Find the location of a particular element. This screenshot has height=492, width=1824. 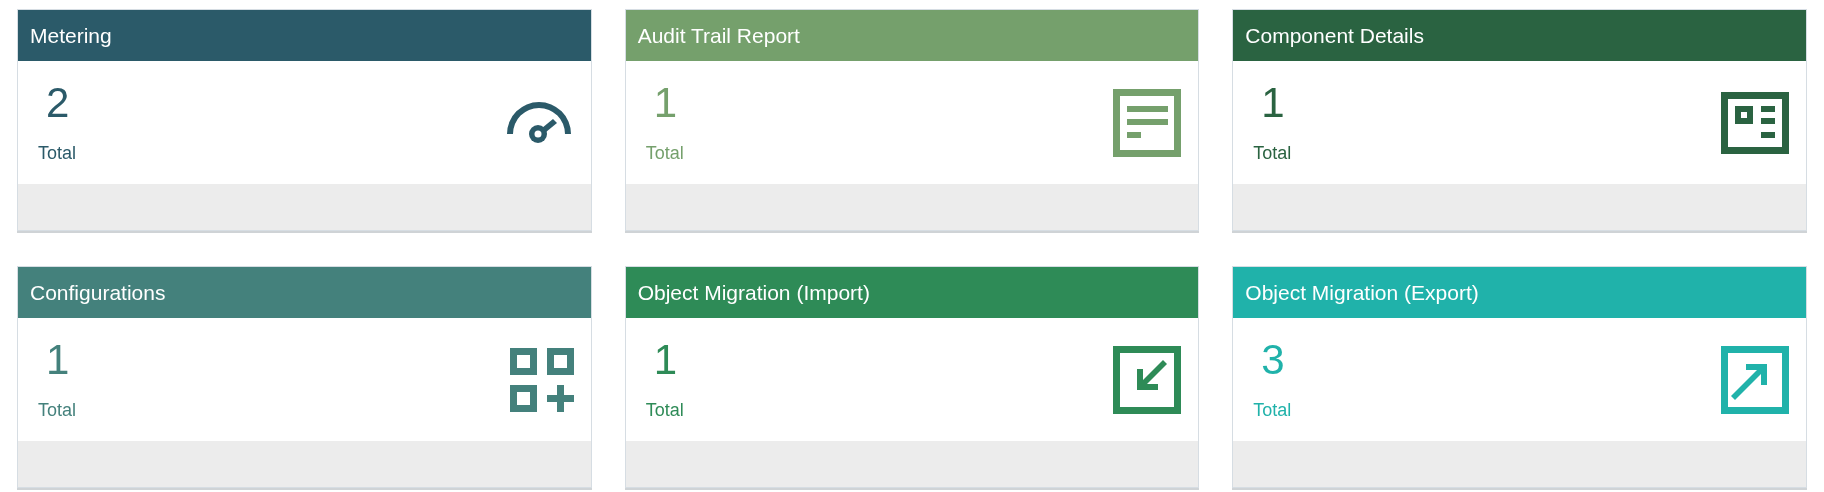

id-card-icon is located at coordinates (1755, 122).